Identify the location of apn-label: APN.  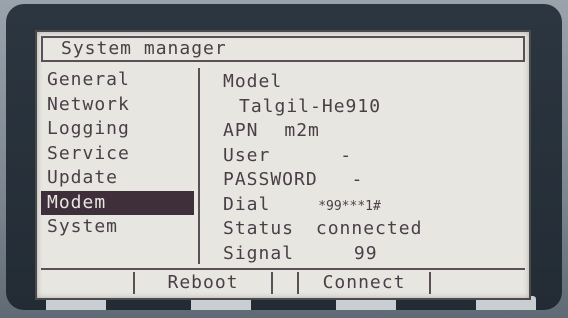
(241, 130).